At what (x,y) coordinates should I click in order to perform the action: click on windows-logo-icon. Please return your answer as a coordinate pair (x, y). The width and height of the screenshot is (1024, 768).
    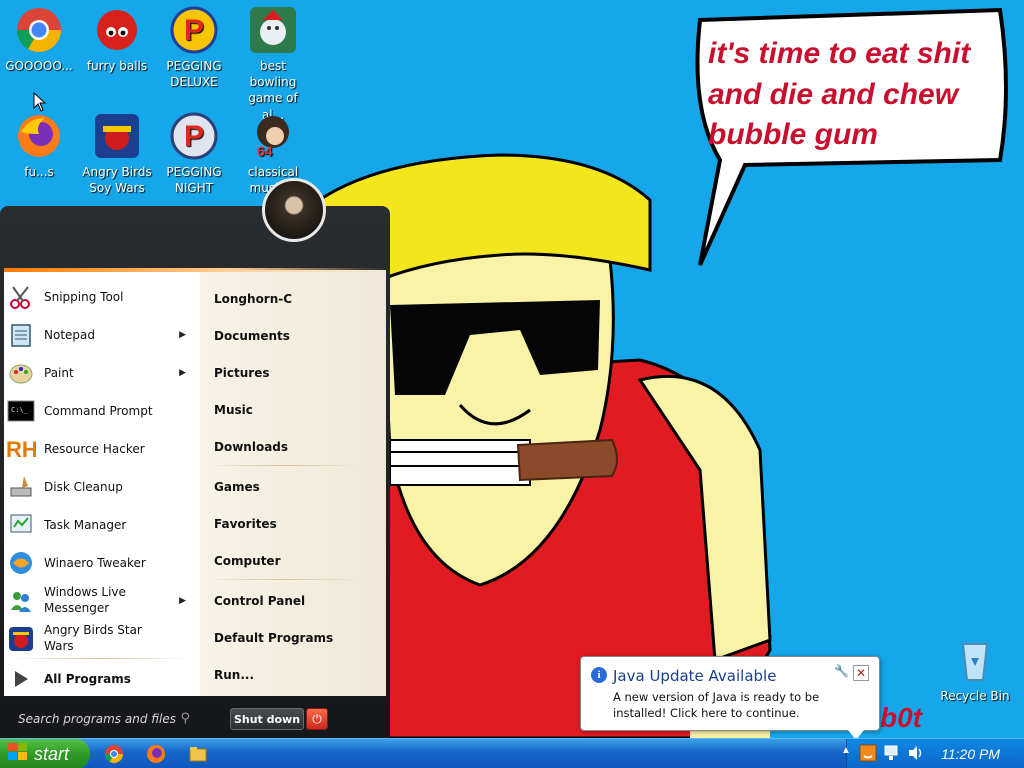
    Looking at the image, I should click on (18, 754).